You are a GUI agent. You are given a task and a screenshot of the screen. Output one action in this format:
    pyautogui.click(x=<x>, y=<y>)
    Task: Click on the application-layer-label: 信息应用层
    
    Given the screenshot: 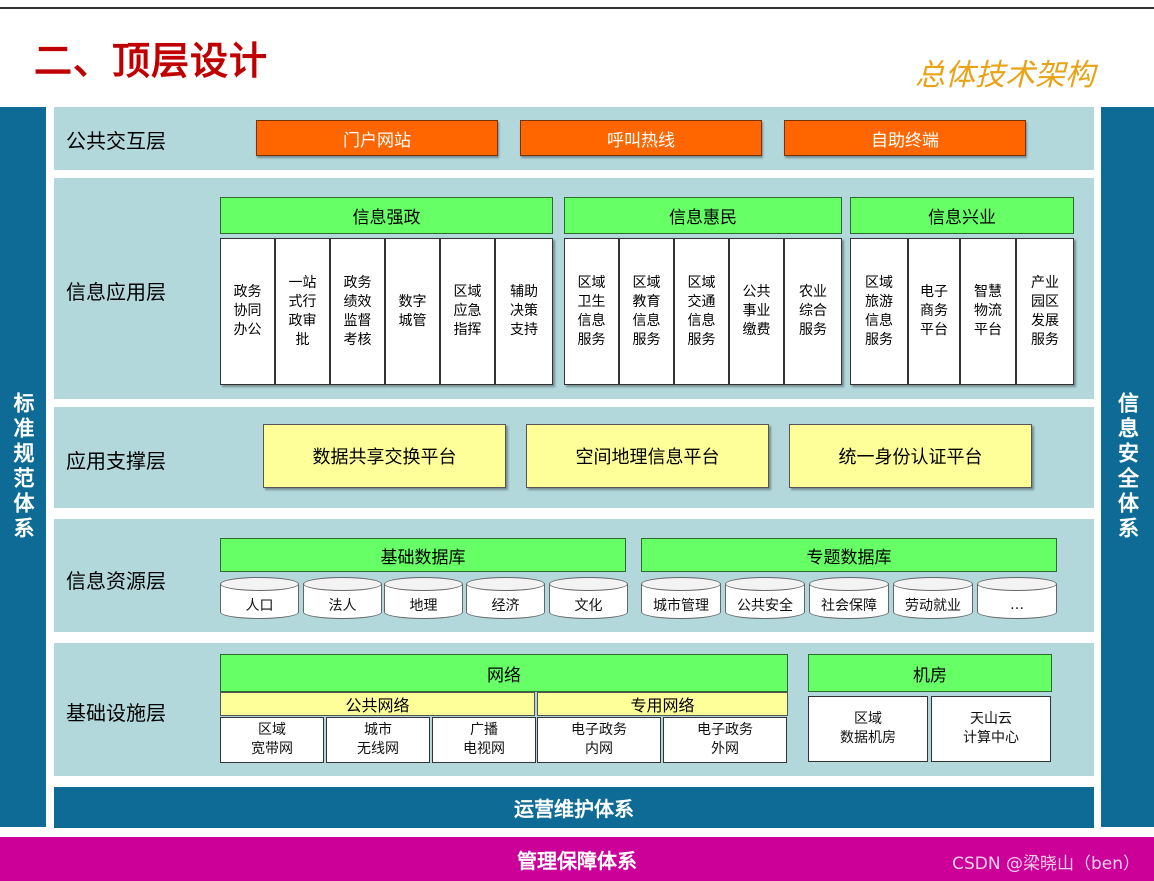 What is the action you would take?
    pyautogui.click(x=116, y=292)
    